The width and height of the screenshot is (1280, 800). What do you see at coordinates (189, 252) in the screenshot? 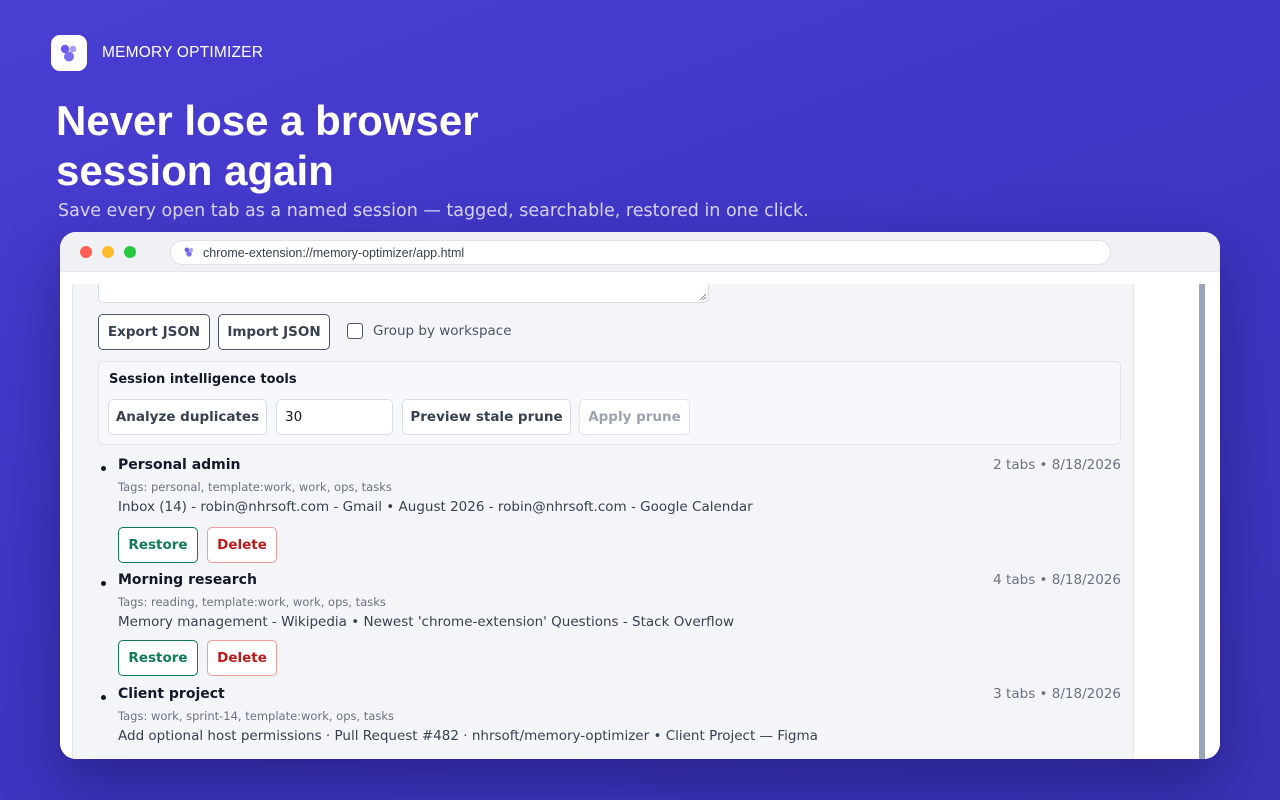
I see `extension-favicon-icon` at bounding box center [189, 252].